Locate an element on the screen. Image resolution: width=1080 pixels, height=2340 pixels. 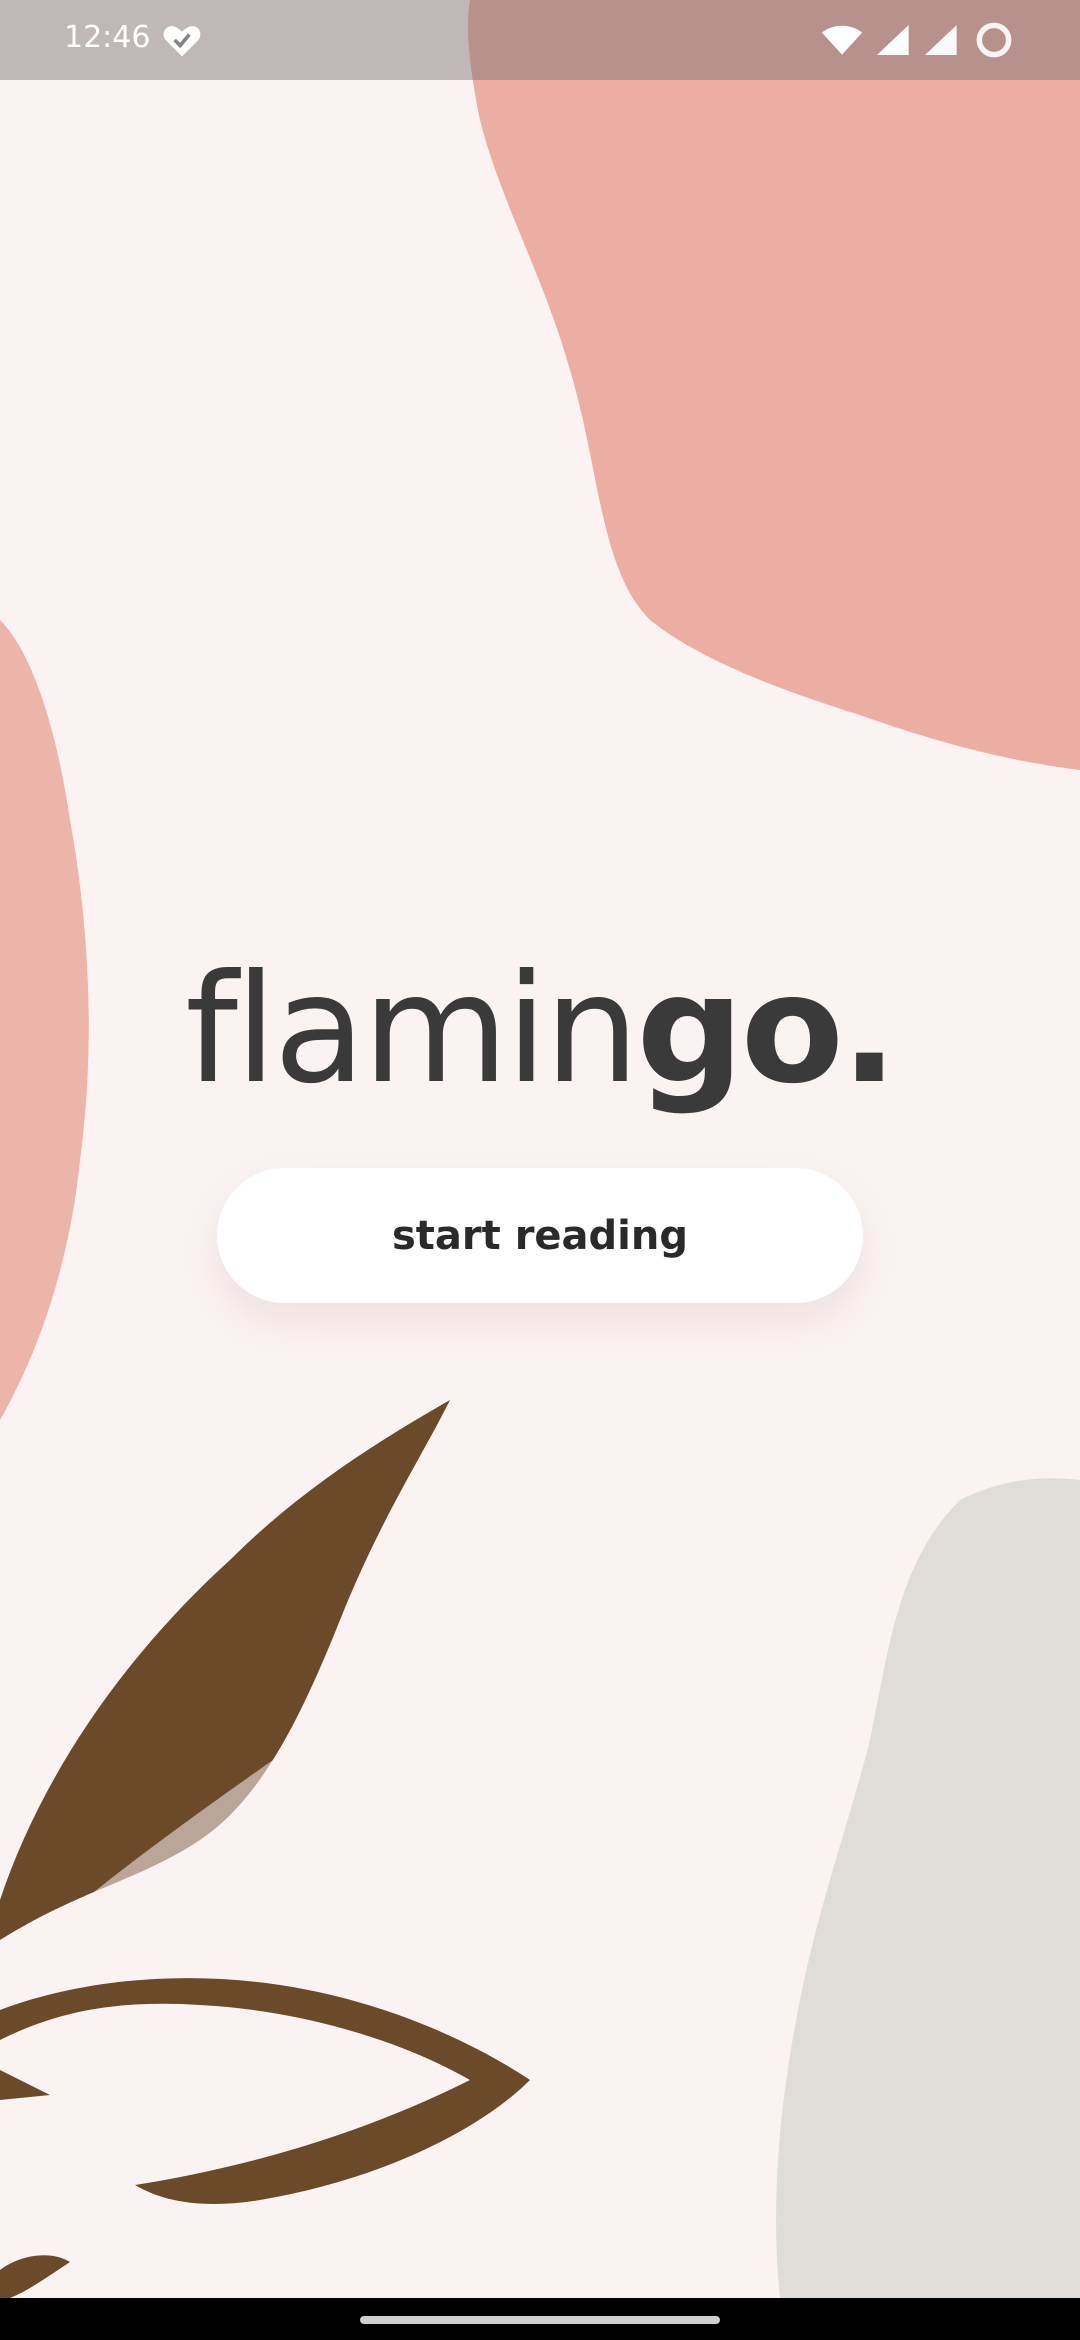
app-logo: flamingo. is located at coordinates (540, 1030).